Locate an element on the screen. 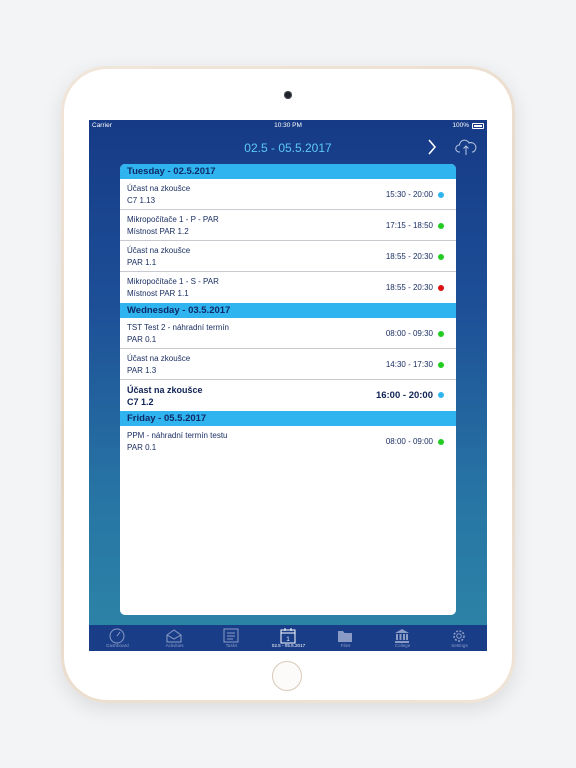 The height and width of the screenshot is (768, 576). item-room: Místnost PAR 1.2 is located at coordinates (158, 231).